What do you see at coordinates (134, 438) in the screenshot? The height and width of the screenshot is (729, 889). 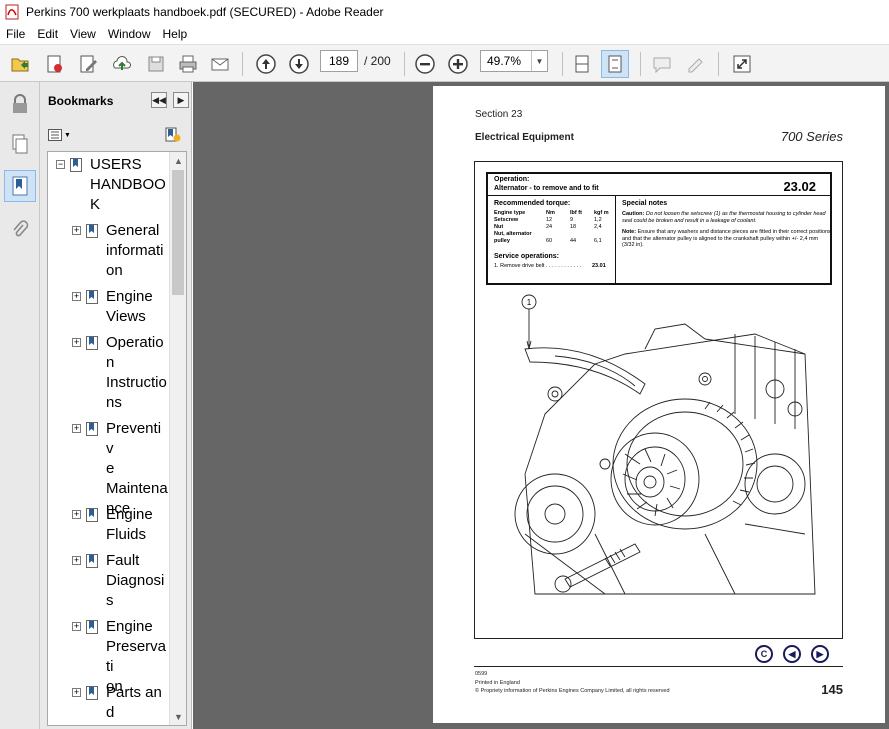 I see `bookmark-label-line: Preventiv` at bounding box center [134, 438].